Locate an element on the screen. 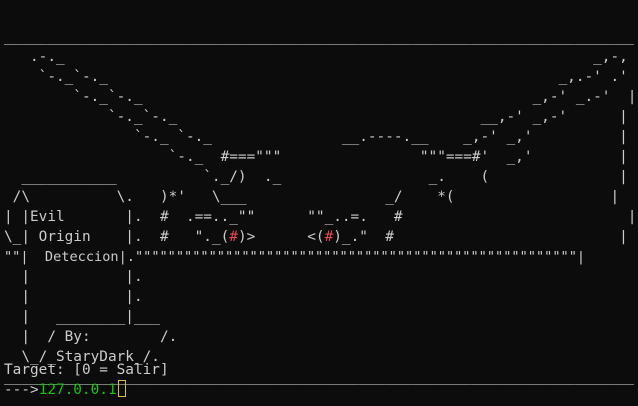 The width and height of the screenshot is (638, 406). banner-line: .-._ _,-, | is located at coordinates (319, 57).